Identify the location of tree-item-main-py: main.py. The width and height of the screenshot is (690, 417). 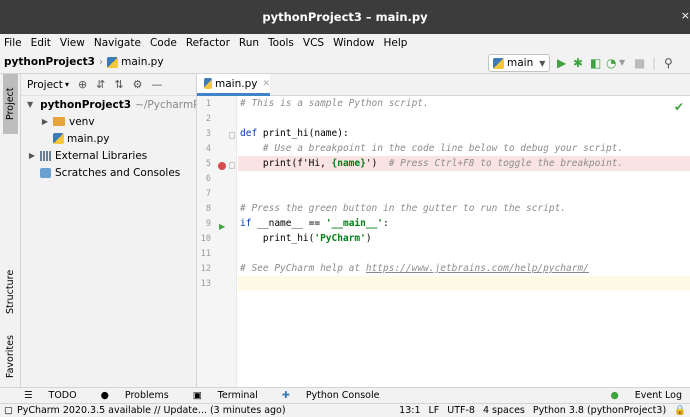
(108, 138).